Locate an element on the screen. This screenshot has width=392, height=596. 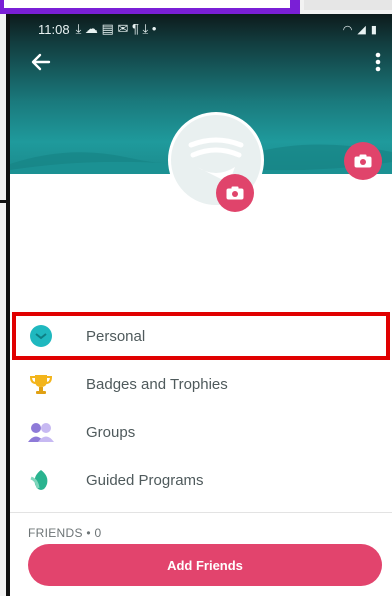
guided-programs-glyph is located at coordinates (39, 480).